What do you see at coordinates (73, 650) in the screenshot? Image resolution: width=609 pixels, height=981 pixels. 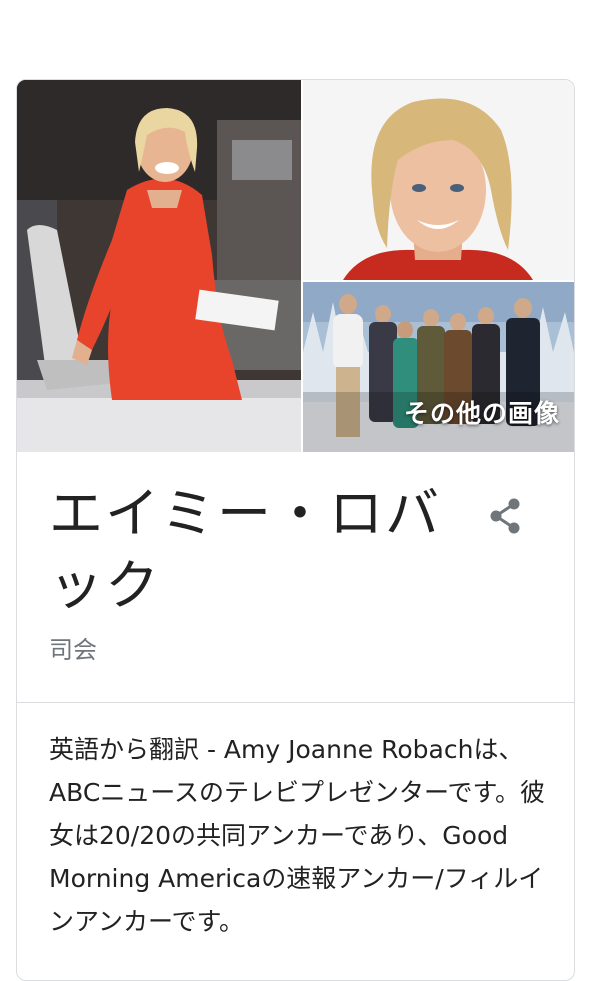 I see `entity-subtitle: 司会` at bounding box center [73, 650].